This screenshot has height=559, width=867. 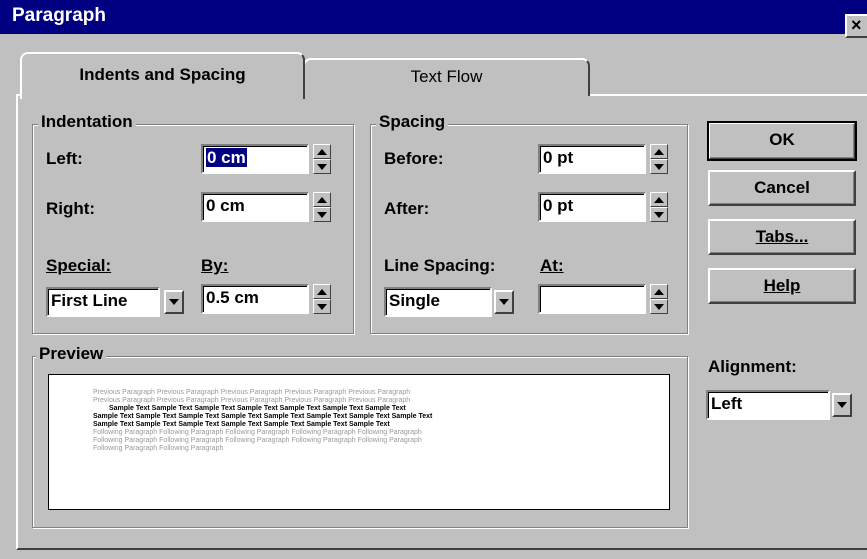 What do you see at coordinates (89, 300) in the screenshot?
I see `special-select-value: First Line` at bounding box center [89, 300].